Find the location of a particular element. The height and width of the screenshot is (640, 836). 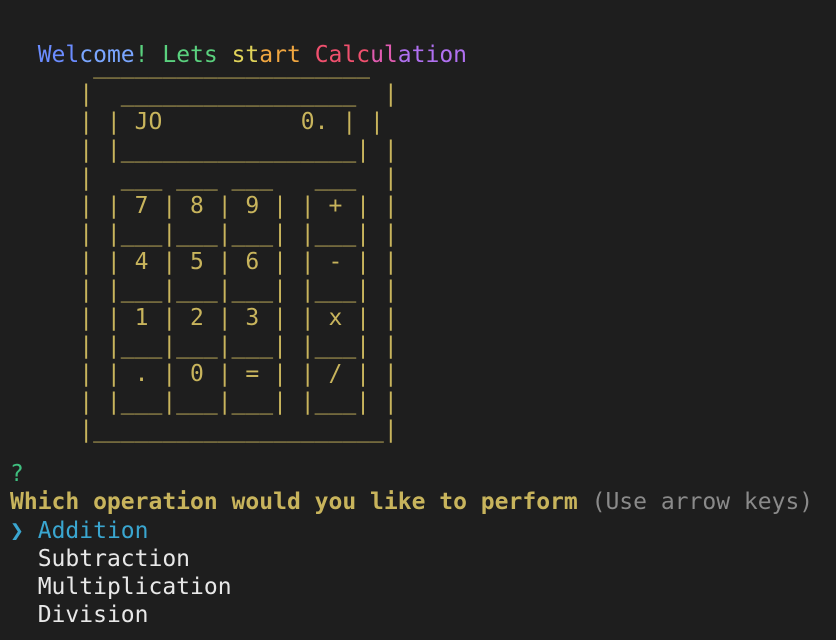

prompt-hint: (Use arrow keys) is located at coordinates (702, 502).